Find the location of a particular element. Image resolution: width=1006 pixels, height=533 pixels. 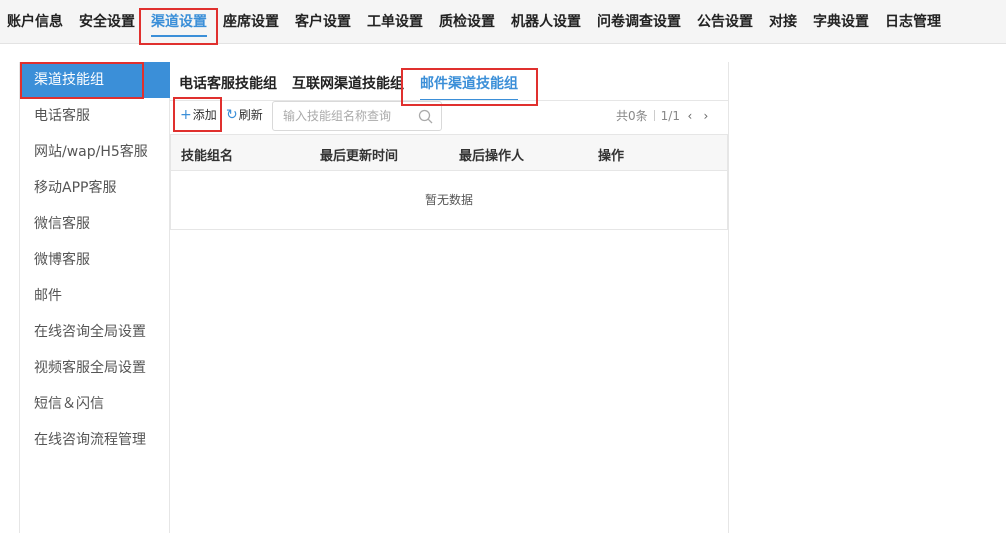

tab-divider is located at coordinates (449, 100).